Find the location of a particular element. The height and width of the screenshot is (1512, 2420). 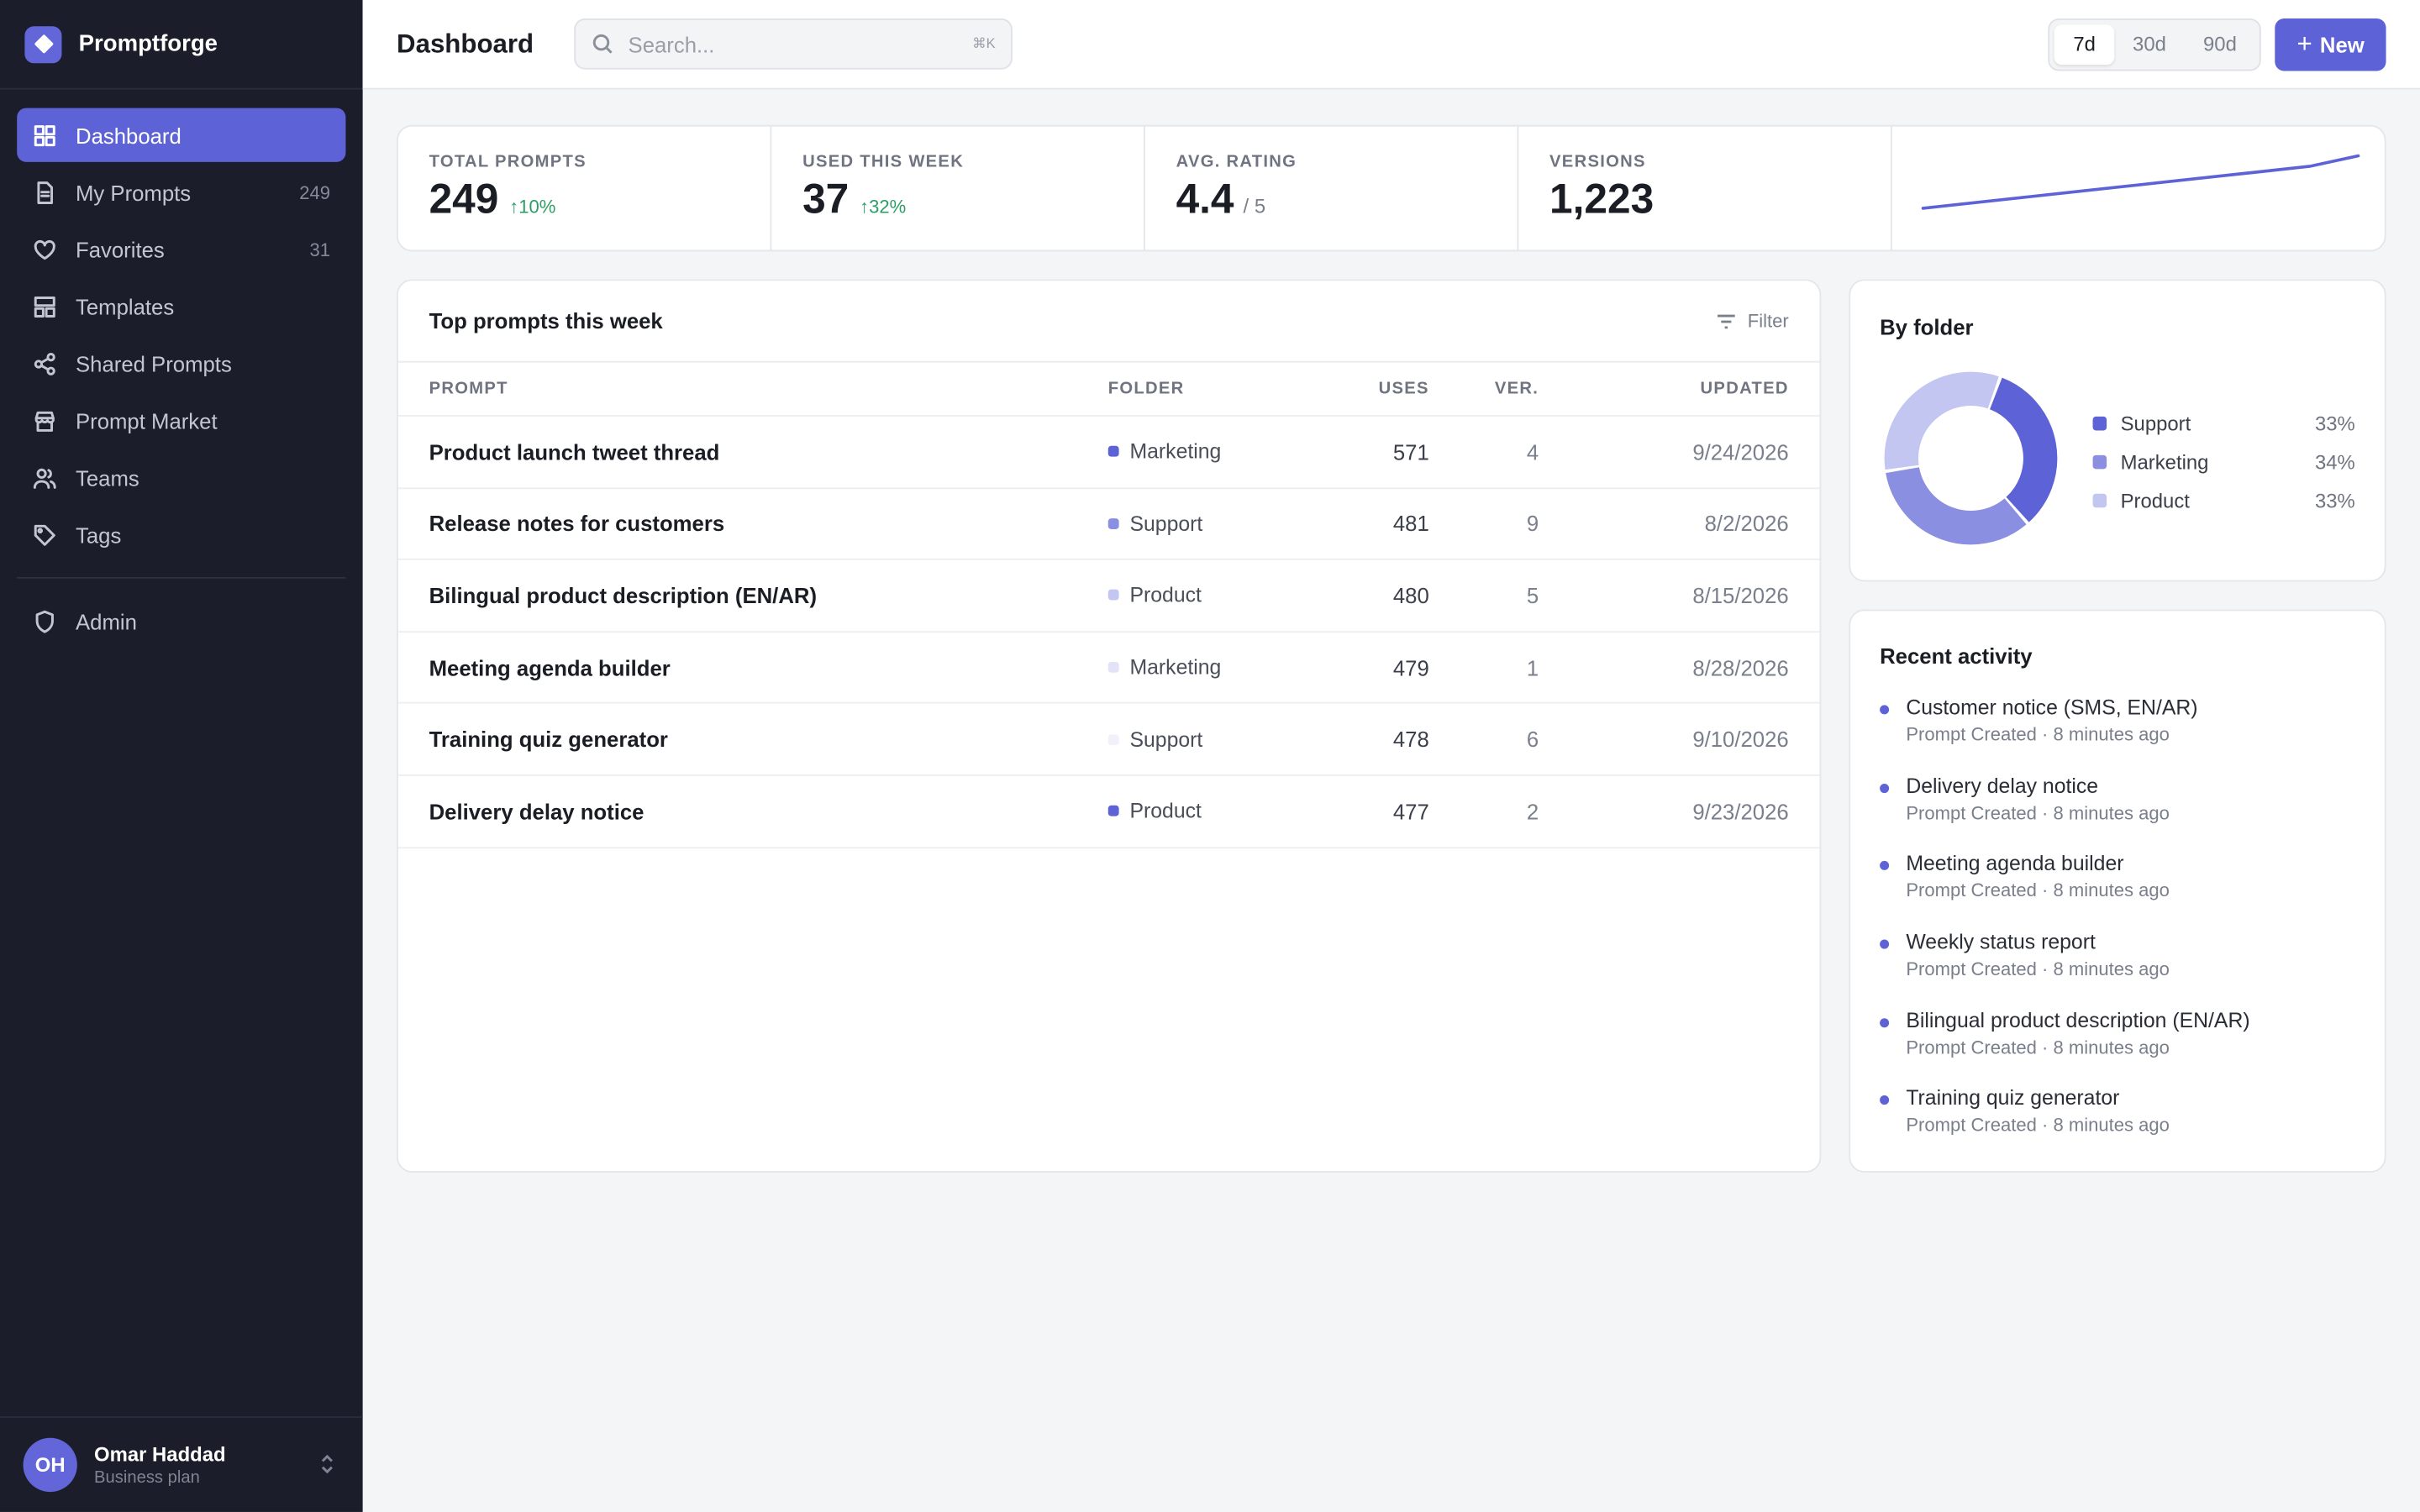

sidebar-item-label: Shared Prompts is located at coordinates (153, 363).